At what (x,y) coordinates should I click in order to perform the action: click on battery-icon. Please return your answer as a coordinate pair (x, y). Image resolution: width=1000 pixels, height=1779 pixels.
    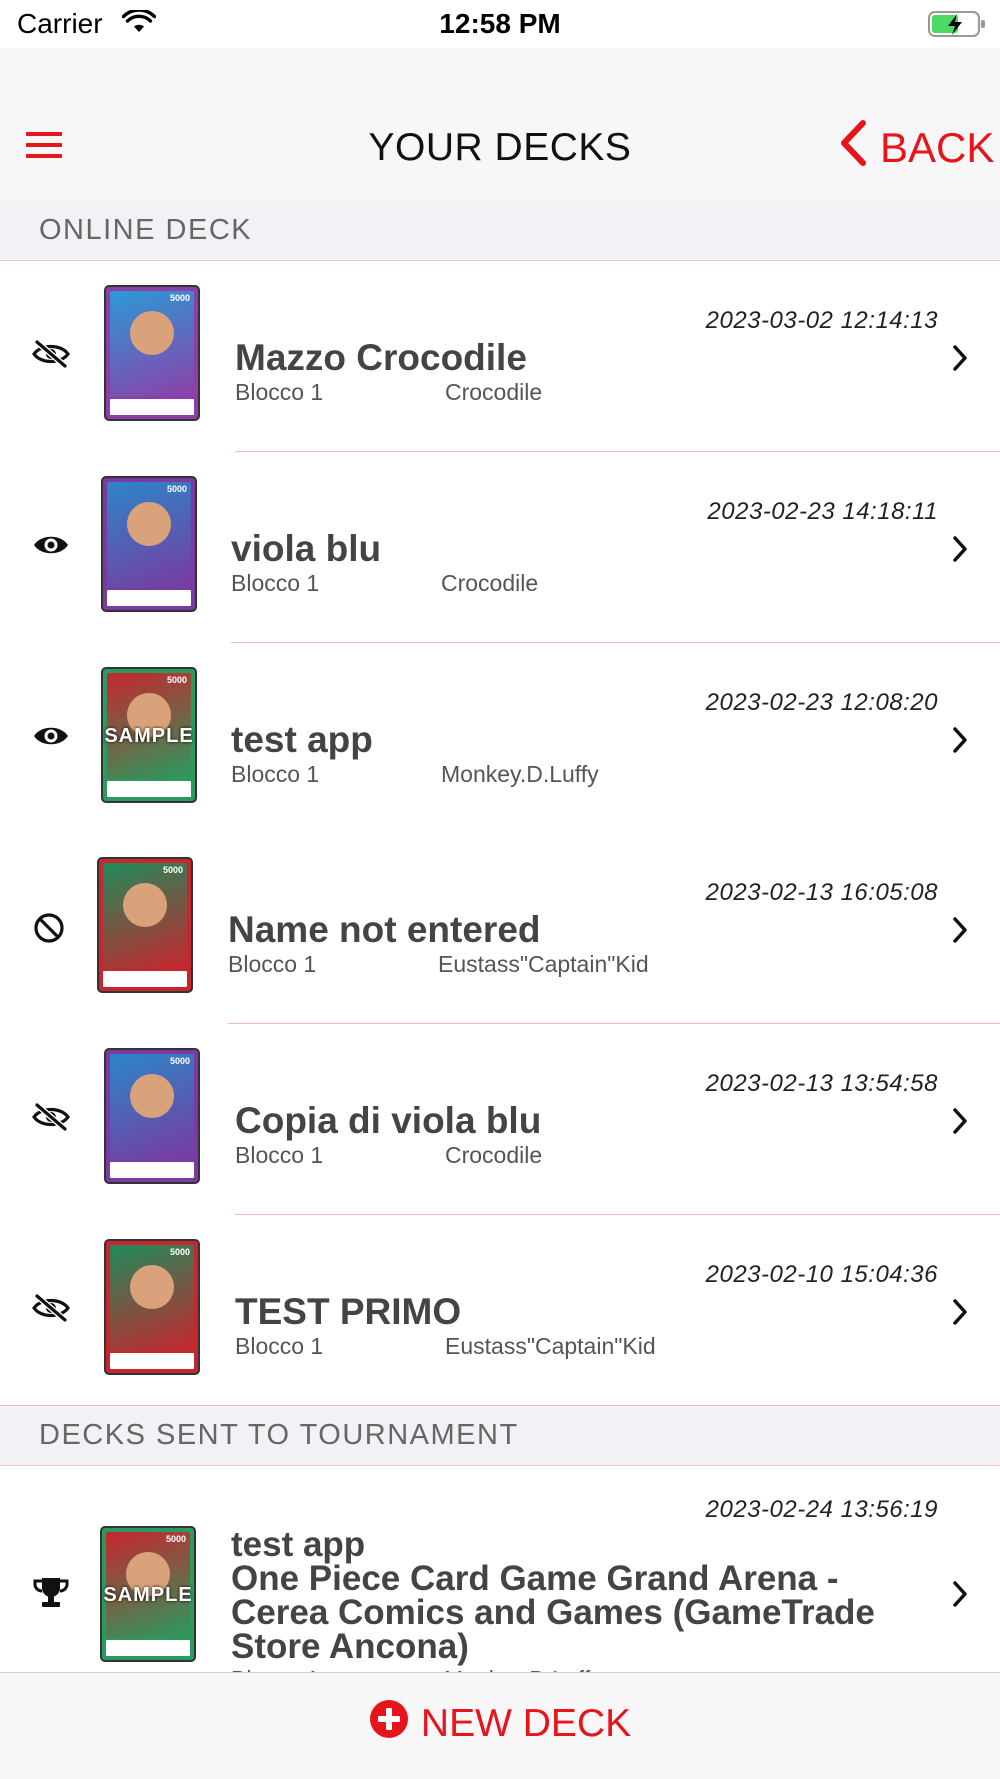
    Looking at the image, I should click on (958, 26).